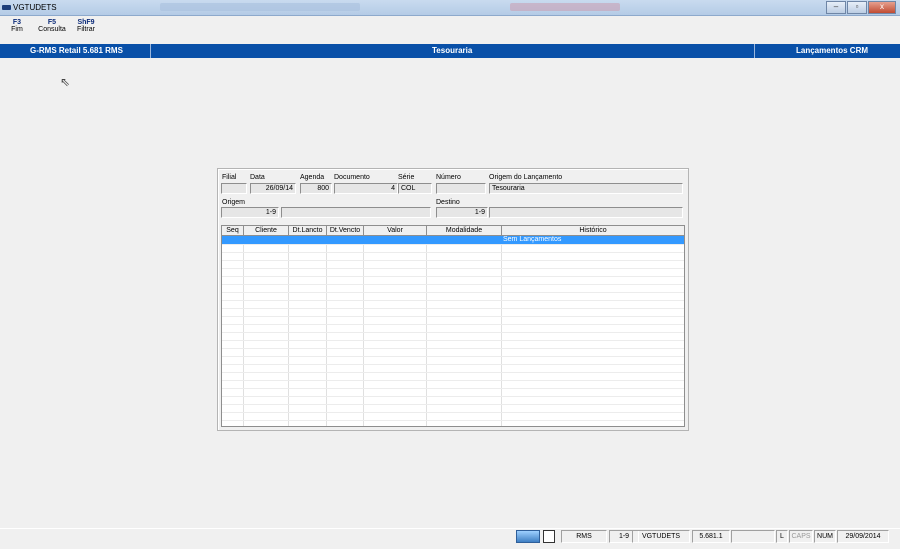 The height and width of the screenshot is (549, 900). What do you see at coordinates (836, 7) in the screenshot?
I see `minimize-button: –` at bounding box center [836, 7].